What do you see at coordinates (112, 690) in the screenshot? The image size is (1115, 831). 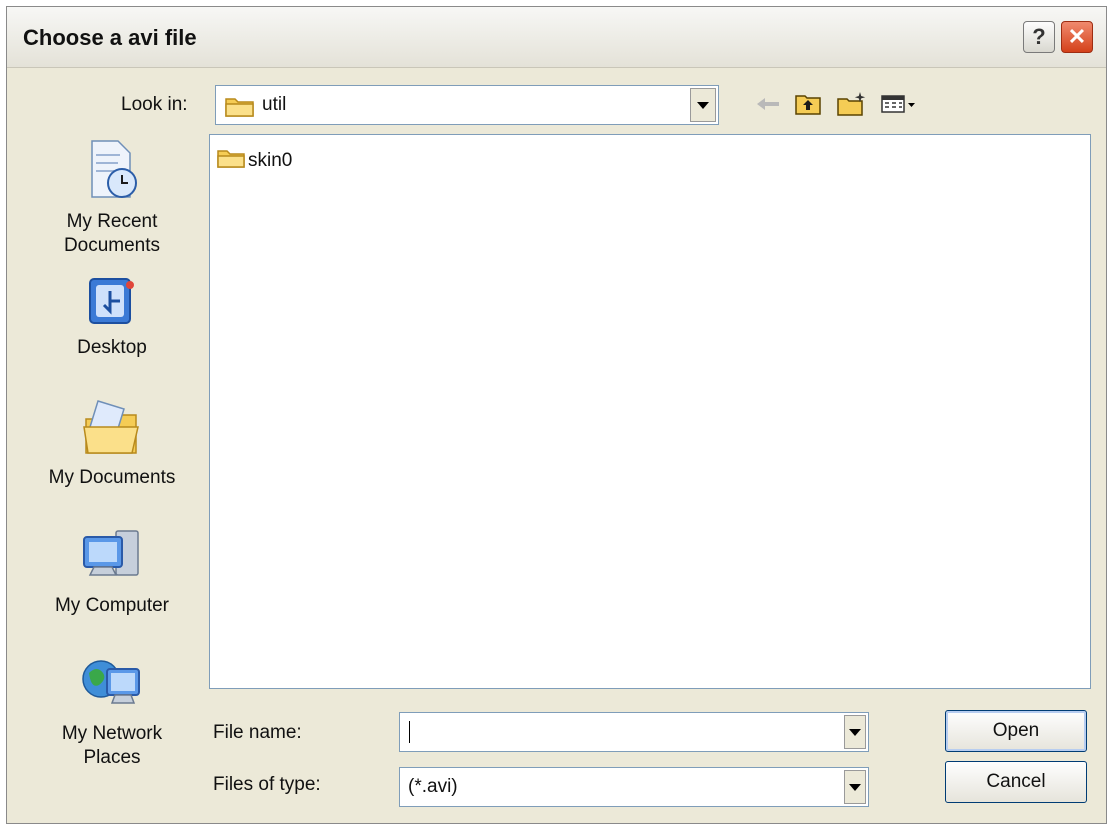 I see `network-places-icon` at bounding box center [112, 690].